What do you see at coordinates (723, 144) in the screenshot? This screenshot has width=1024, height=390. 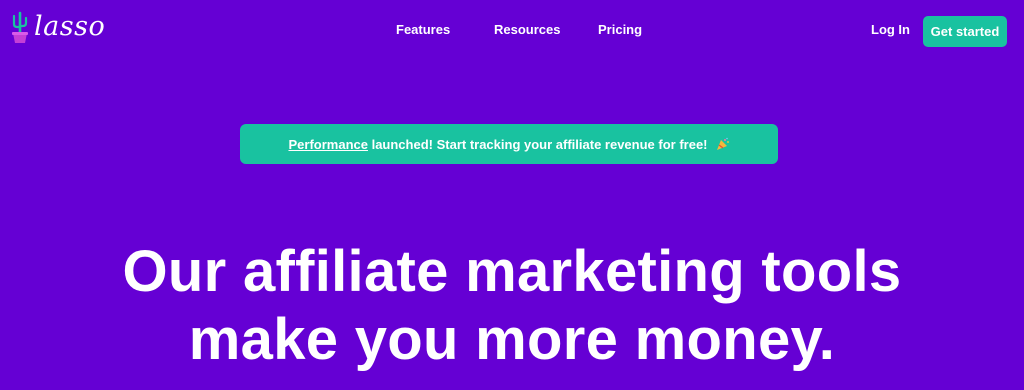 I see `party-popper-icon` at bounding box center [723, 144].